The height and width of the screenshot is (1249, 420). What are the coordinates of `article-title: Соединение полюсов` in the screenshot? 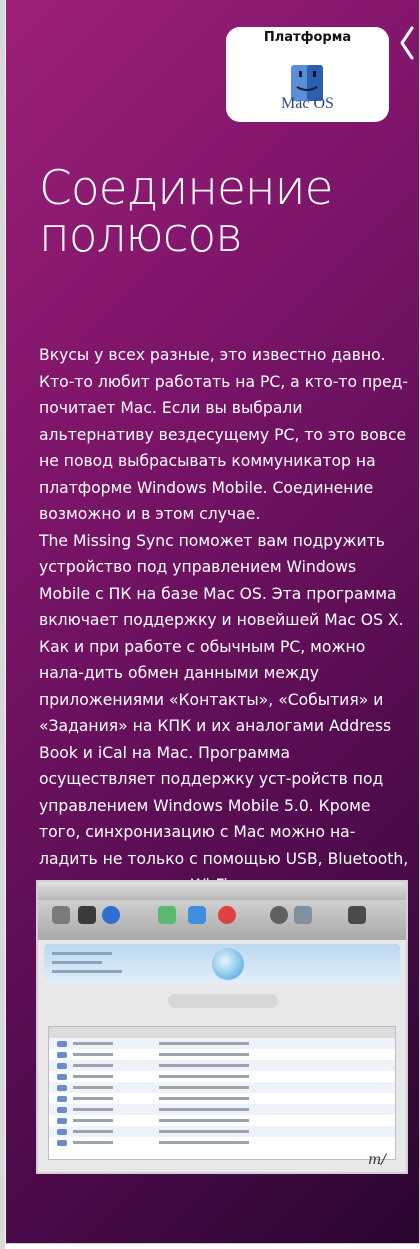 It's located at (186, 212).